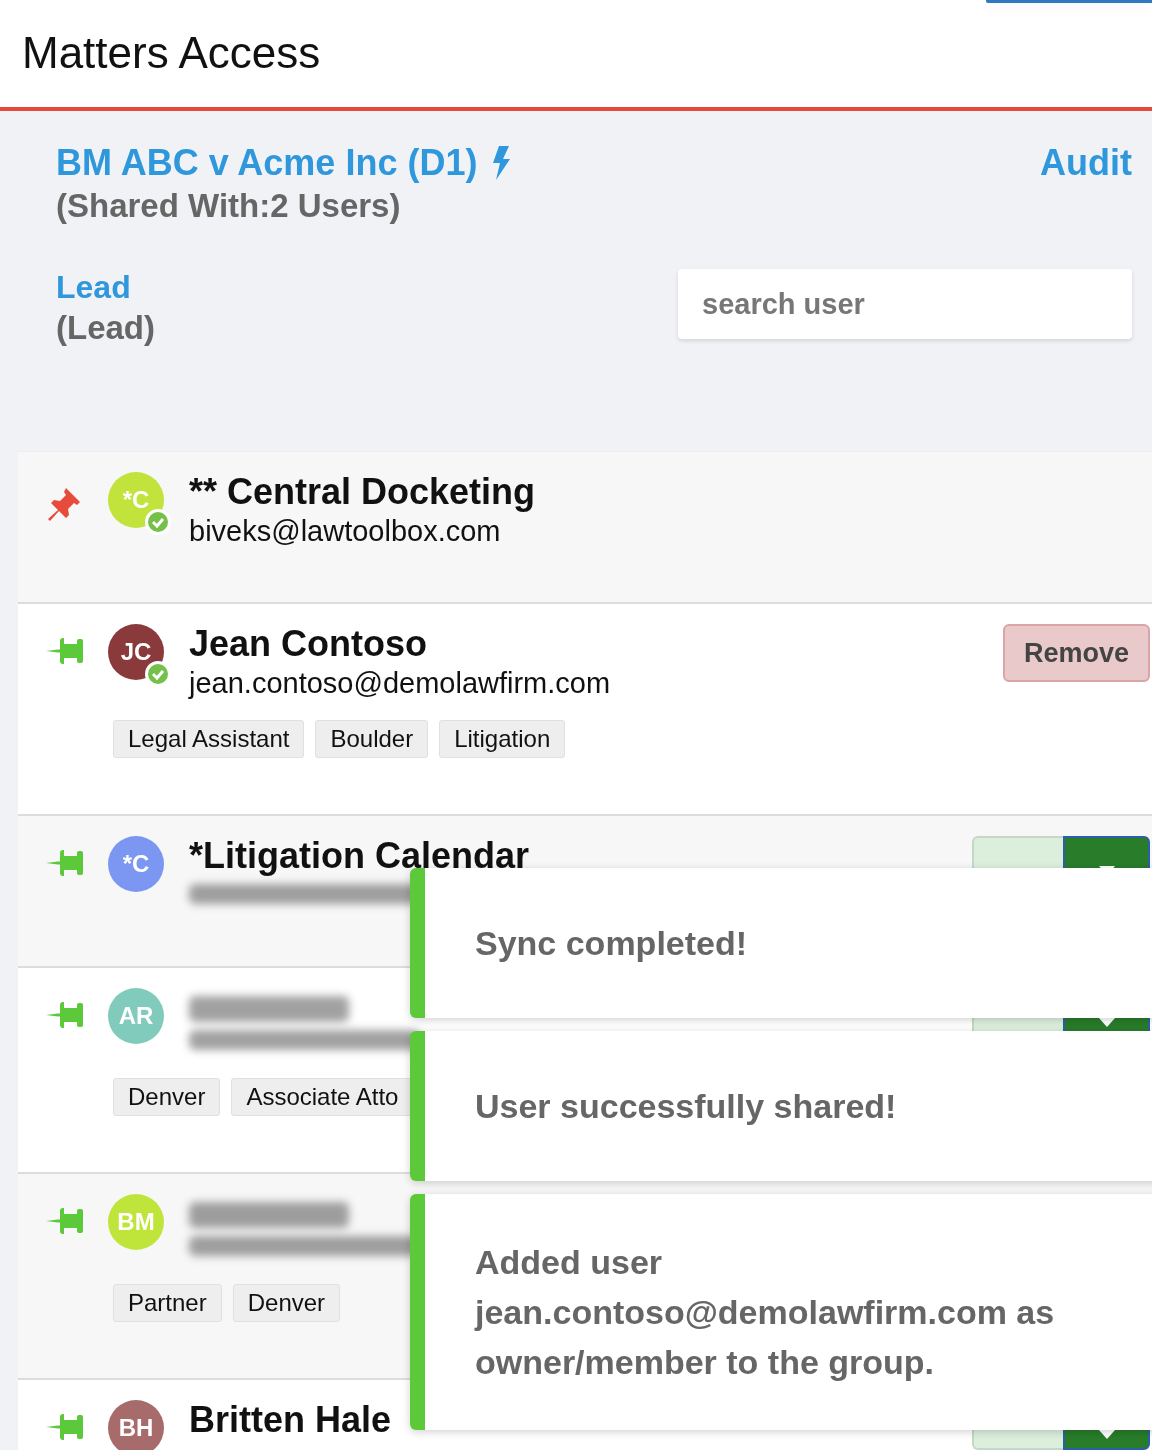 This screenshot has width=1152, height=1450. What do you see at coordinates (686, 1106) in the screenshot?
I see `toast-message: User successfully shared!` at bounding box center [686, 1106].